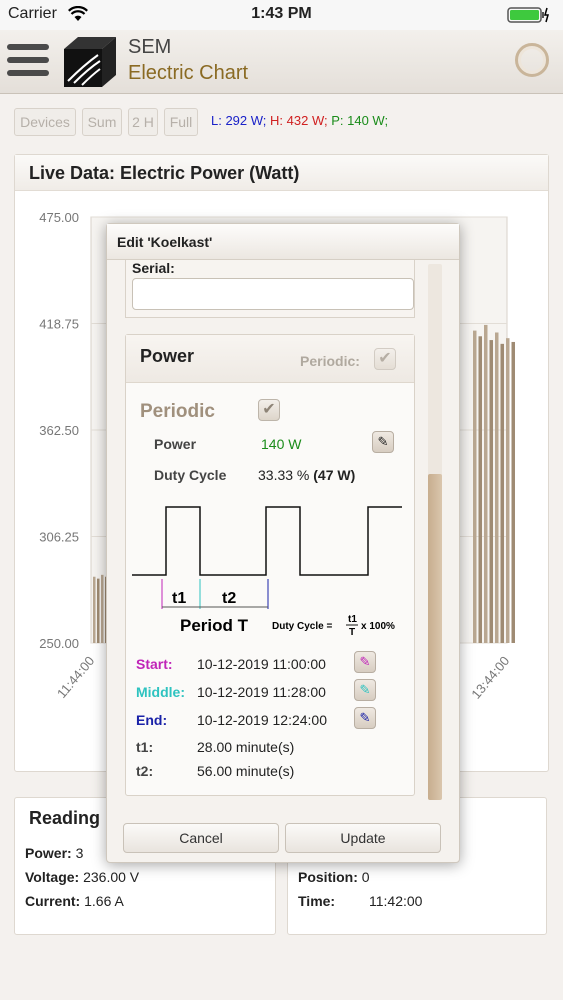  Describe the element at coordinates (150, 47) in the screenshot. I see `app-name: SEM` at that location.